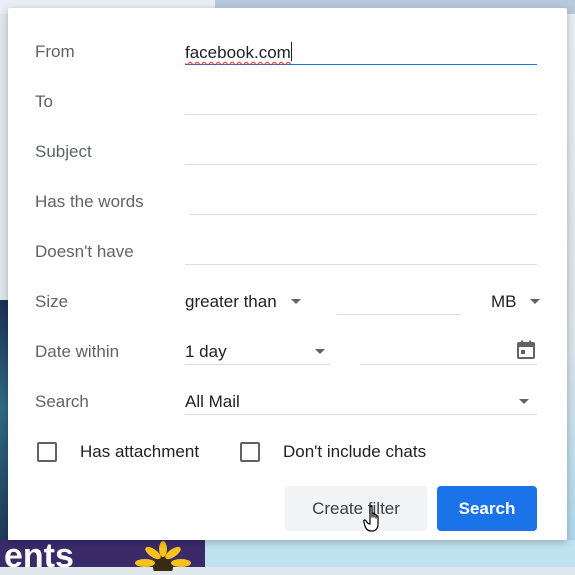 Image resolution: width=575 pixels, height=575 pixels. Describe the element at coordinates (84, 251) in the screenshot. I see `doesnt-have-label: Doesn't have` at that location.